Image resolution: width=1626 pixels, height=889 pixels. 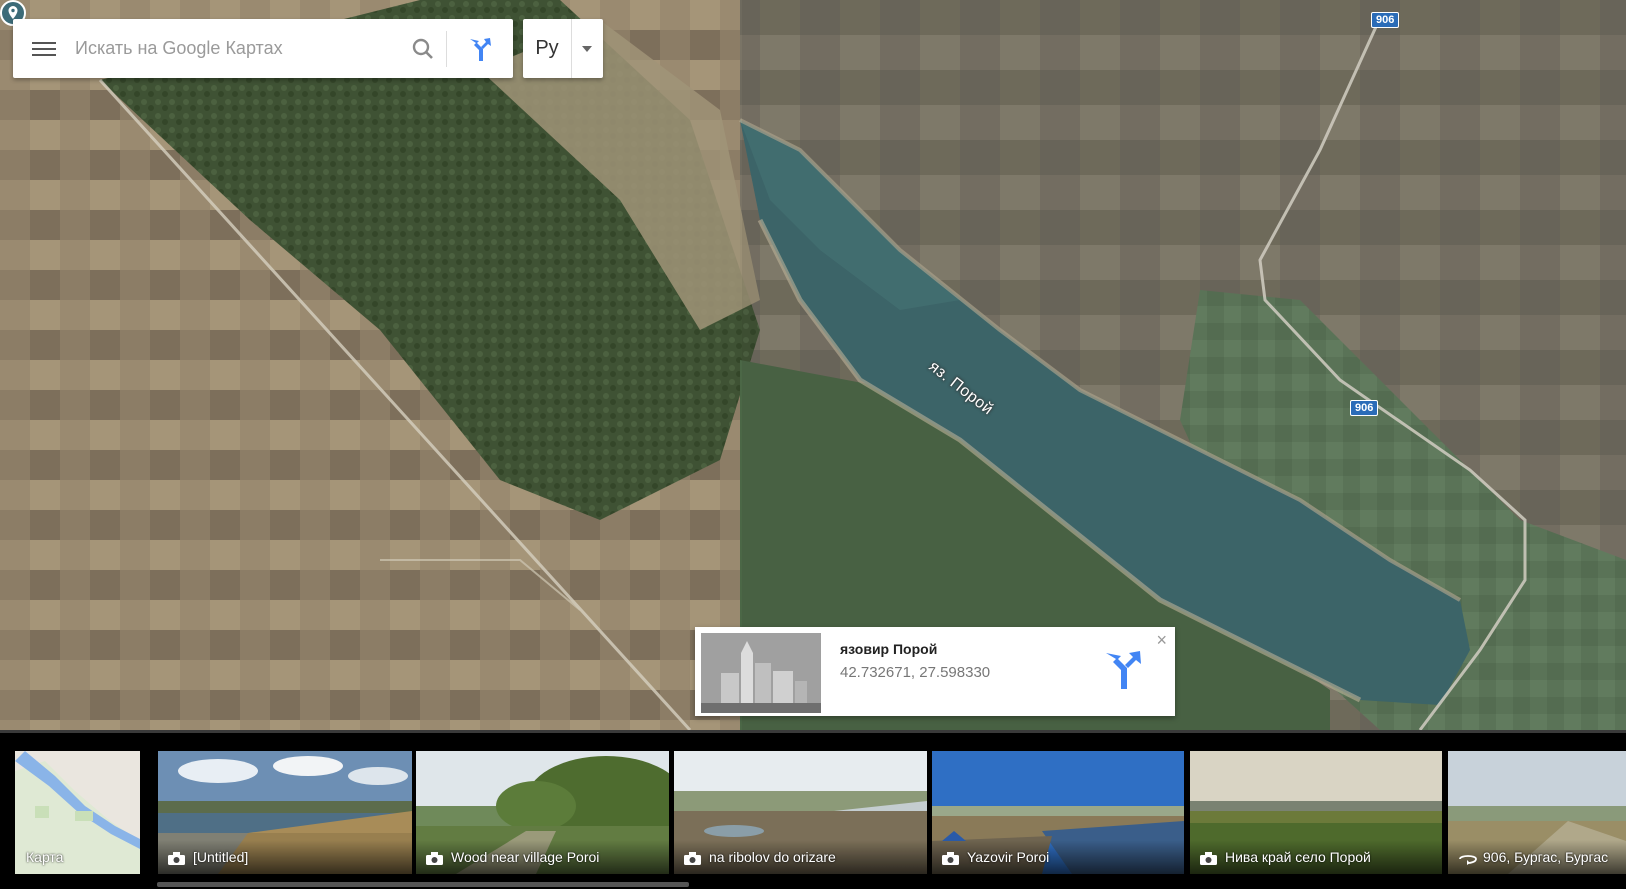 I want to click on search-button, so click(x=423, y=48).